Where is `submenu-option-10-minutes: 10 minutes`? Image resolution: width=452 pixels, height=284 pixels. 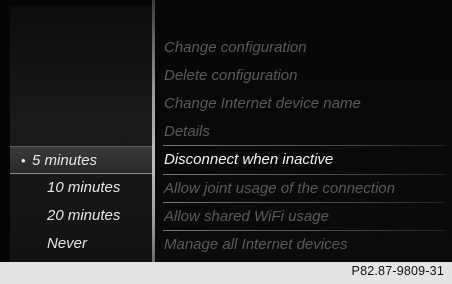 submenu-option-10-minutes: 10 minutes is located at coordinates (81, 188).